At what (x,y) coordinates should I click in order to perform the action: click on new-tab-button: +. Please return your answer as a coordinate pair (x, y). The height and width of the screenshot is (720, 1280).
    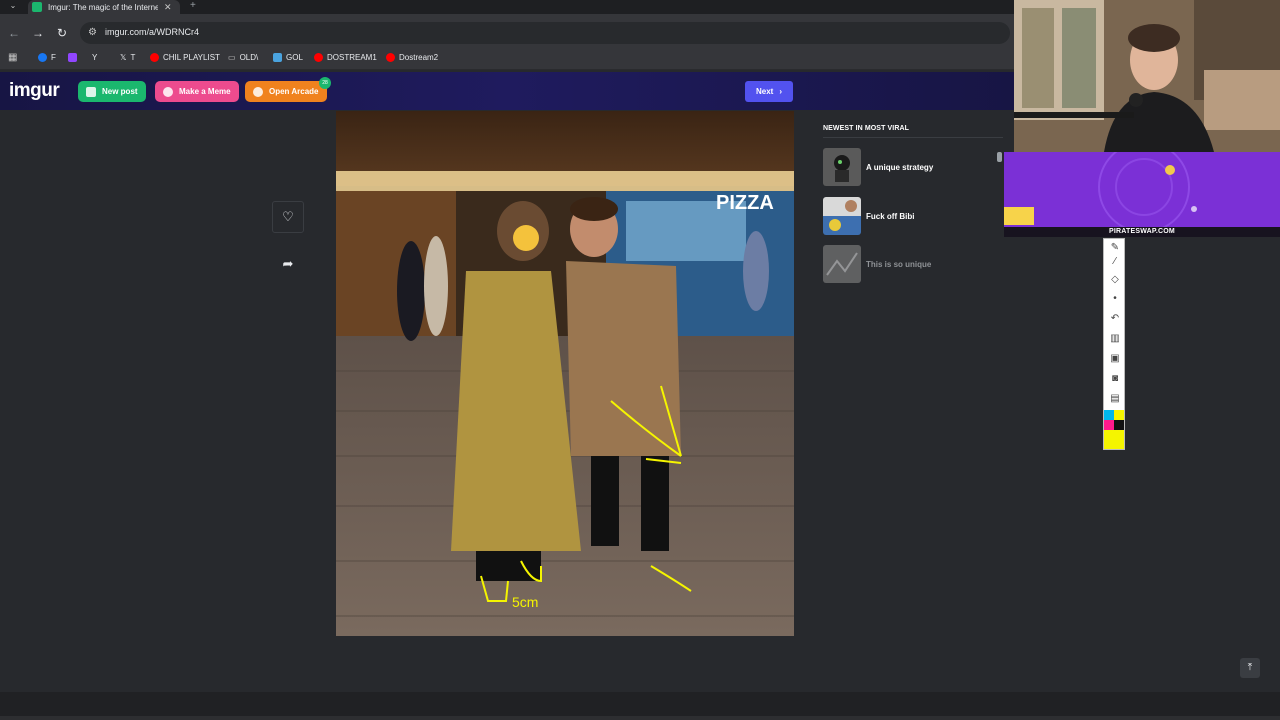
    Looking at the image, I should click on (193, 5).